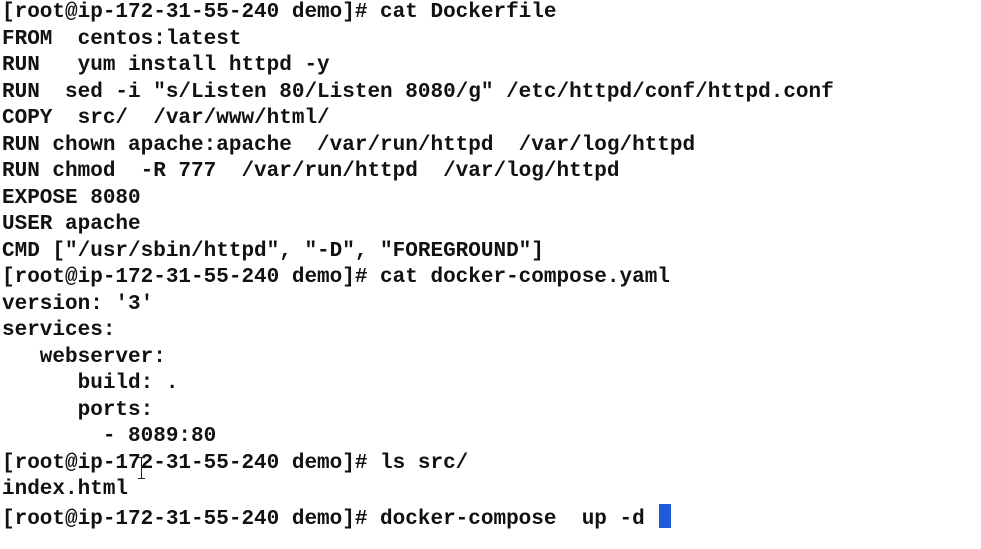 This screenshot has width=981, height=549. What do you see at coordinates (142, 468) in the screenshot?
I see `mouse-ibeam-icon` at bounding box center [142, 468].